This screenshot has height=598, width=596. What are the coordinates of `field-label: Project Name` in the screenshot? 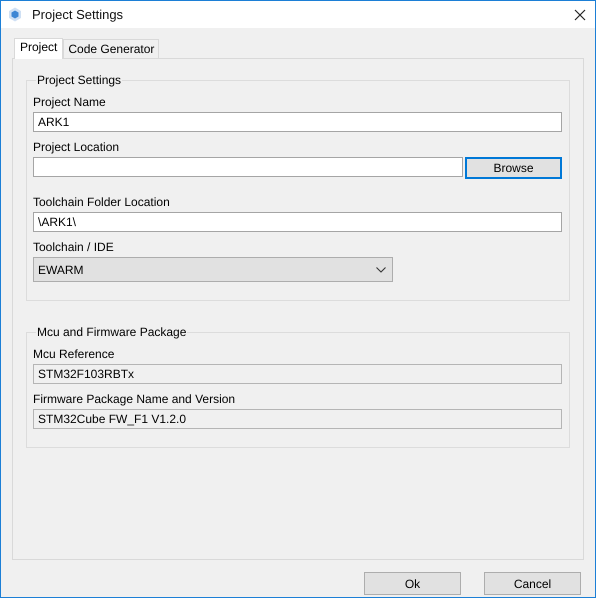 It's located at (70, 102).